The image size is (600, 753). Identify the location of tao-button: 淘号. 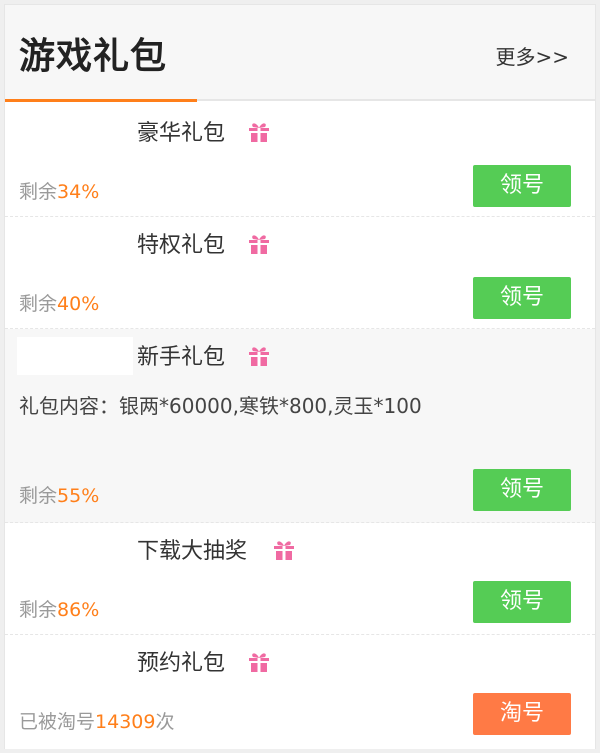
(522, 714).